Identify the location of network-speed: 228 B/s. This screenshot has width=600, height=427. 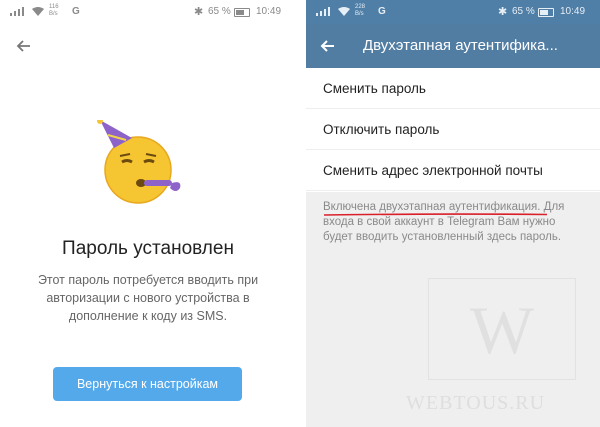
(360, 10).